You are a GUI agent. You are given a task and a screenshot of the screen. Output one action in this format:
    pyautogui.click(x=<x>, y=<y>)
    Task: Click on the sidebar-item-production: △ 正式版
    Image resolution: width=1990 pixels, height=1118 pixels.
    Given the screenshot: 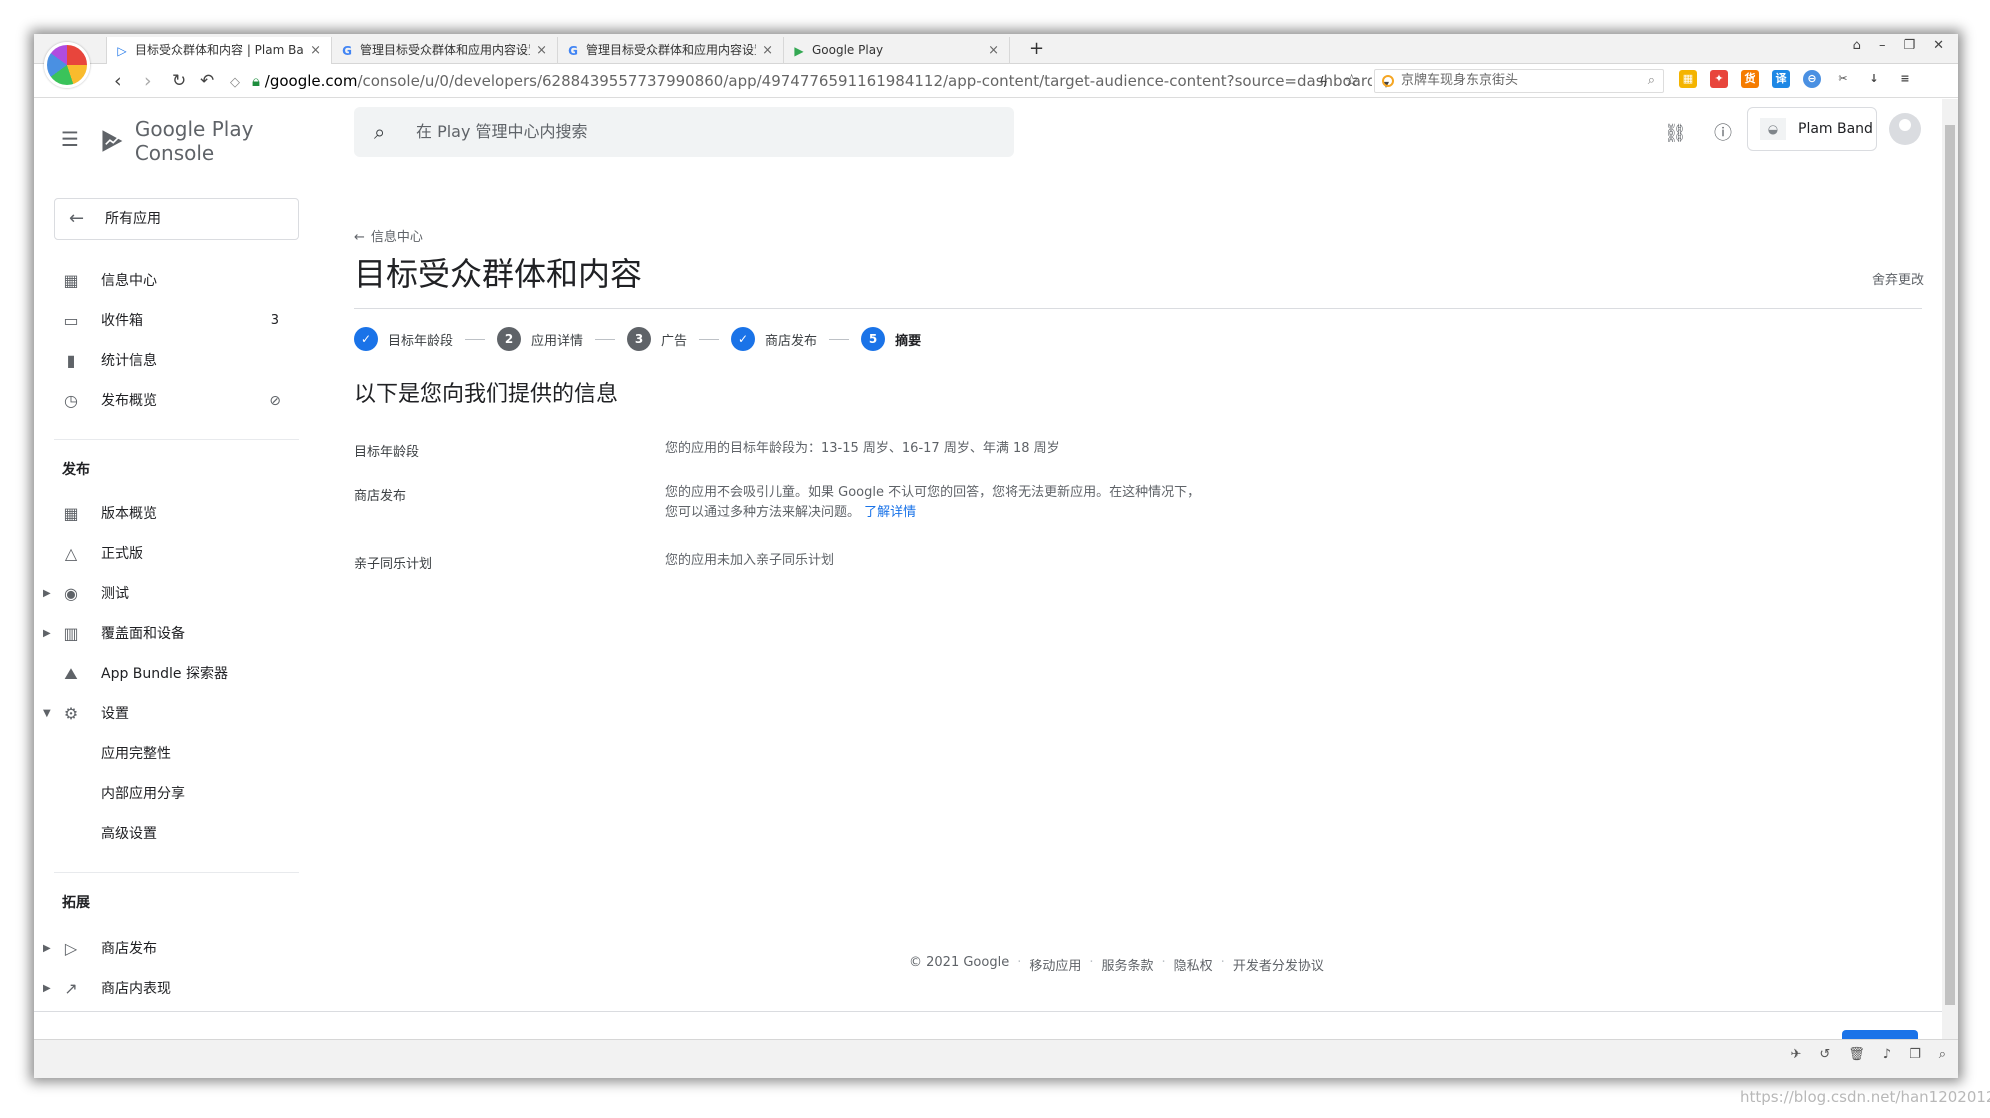 What is the action you would take?
    pyautogui.click(x=166, y=554)
    